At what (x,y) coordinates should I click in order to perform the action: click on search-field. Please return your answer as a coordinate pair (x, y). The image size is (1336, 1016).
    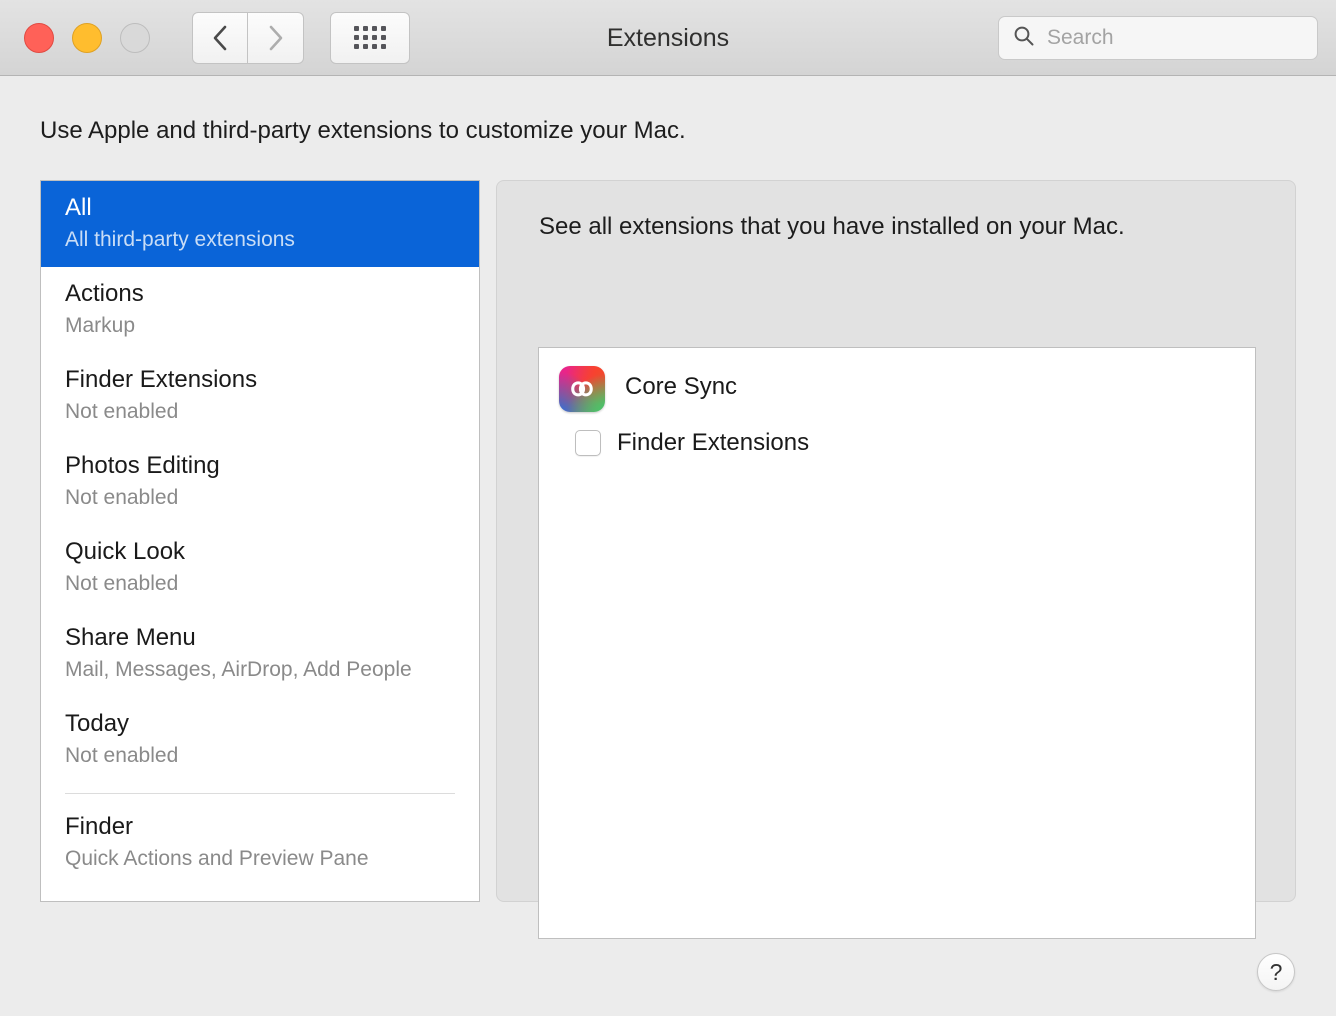
    Looking at the image, I should click on (1158, 38).